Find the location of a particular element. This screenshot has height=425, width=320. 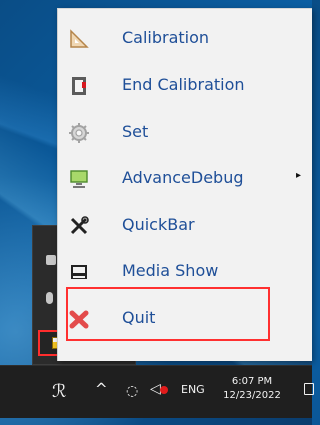

language-indicator: ENG is located at coordinates (193, 389).